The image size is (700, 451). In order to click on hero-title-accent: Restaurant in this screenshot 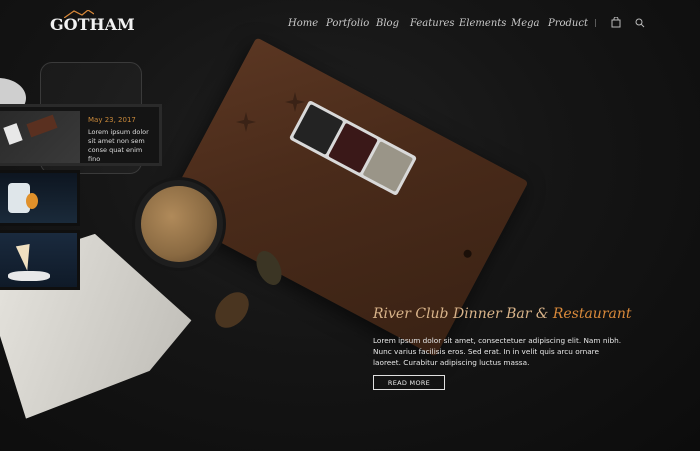, I will do `click(592, 314)`.